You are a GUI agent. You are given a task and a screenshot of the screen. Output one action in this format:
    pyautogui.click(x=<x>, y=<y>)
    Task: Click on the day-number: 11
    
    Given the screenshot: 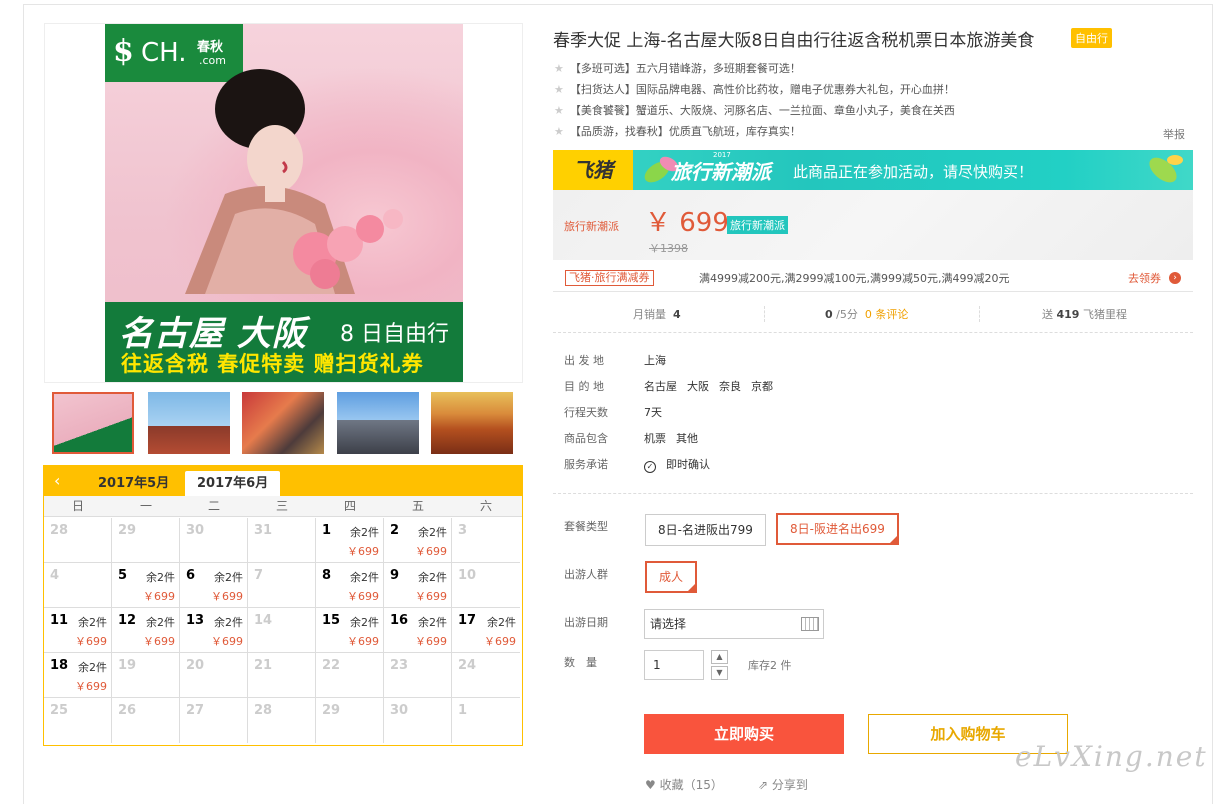 What is the action you would take?
    pyautogui.click(x=59, y=620)
    